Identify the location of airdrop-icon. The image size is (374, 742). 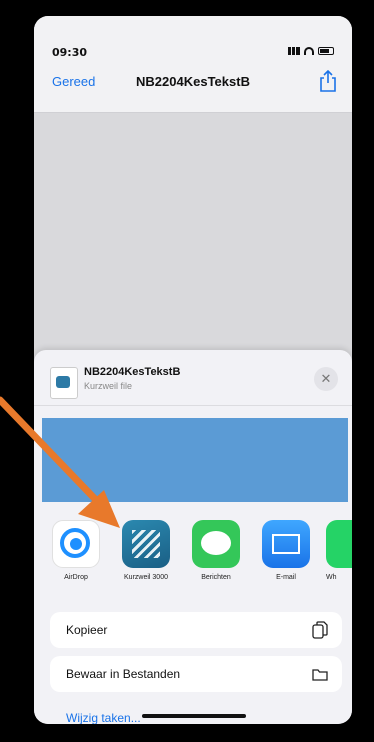
(76, 544).